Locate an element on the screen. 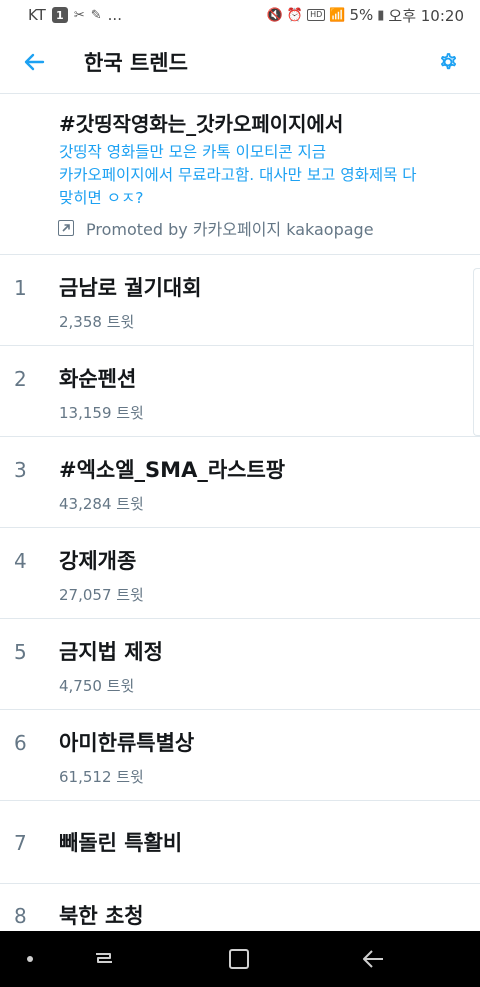 This screenshot has width=480, height=987. promoted-by-label: Promoted by 카카오페이지 kakaopage is located at coordinates (230, 229).